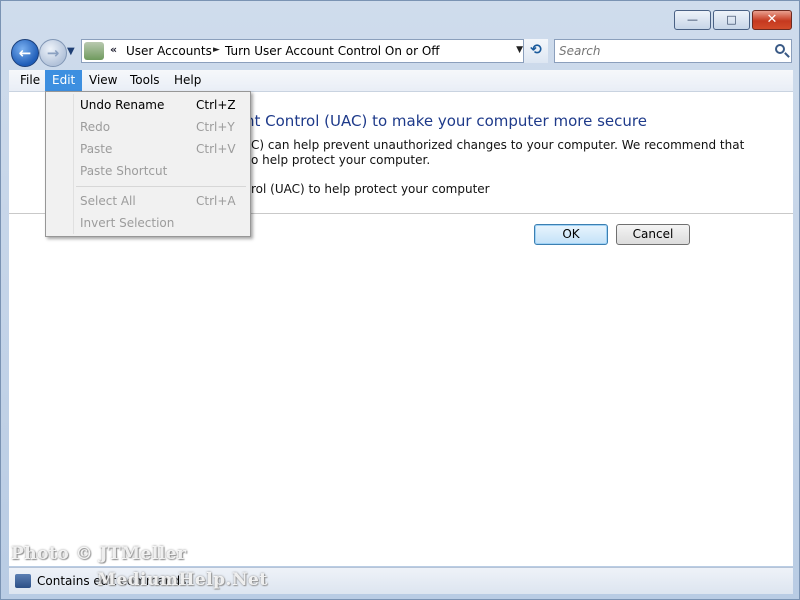  I want to click on breadcrumb-arrow-icon: ►, so click(216, 50).